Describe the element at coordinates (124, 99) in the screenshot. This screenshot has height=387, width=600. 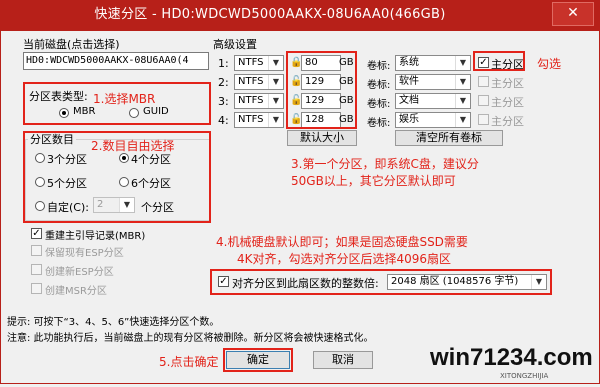
I see `annotation-step1: 1.选择MBR` at that location.